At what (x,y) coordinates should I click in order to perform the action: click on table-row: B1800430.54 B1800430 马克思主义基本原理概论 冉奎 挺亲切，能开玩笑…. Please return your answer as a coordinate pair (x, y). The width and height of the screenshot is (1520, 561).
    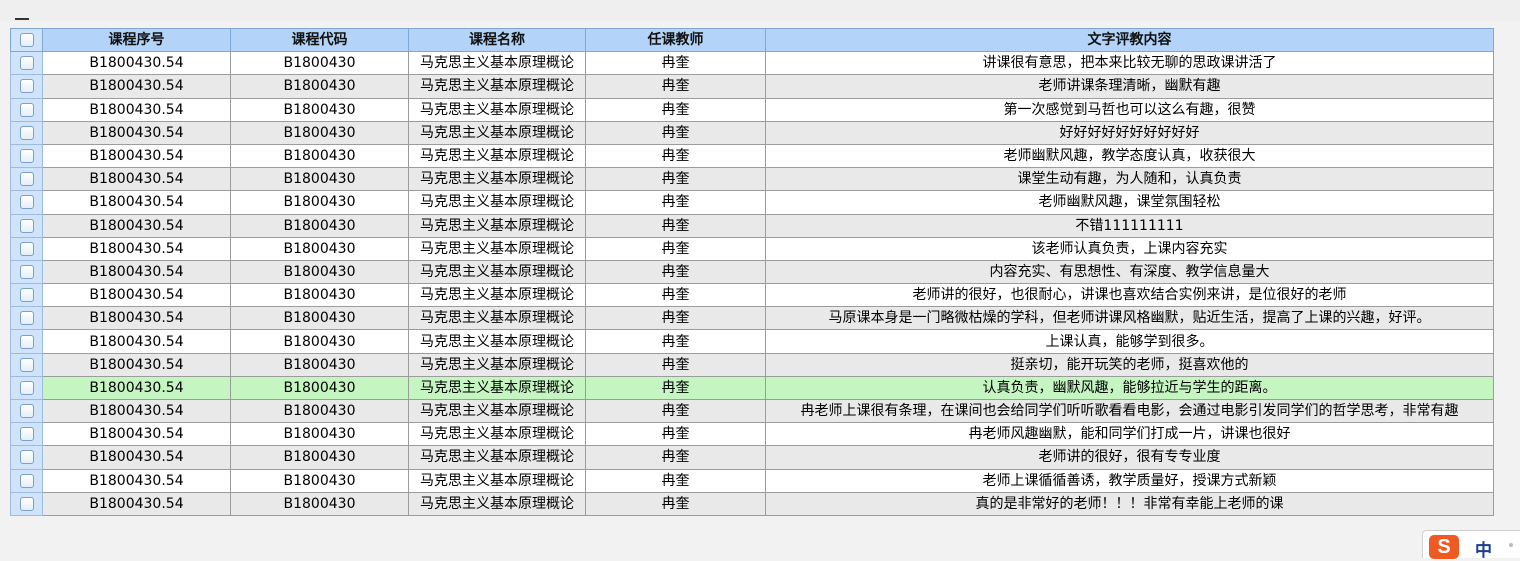
    Looking at the image, I should click on (752, 364).